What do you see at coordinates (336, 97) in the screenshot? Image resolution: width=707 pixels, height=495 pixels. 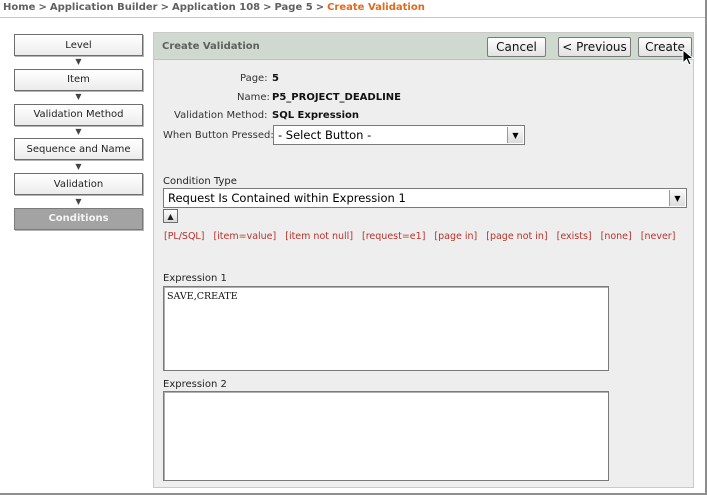 I see `name-value: P5_PROJECT_DEADLINE` at bounding box center [336, 97].